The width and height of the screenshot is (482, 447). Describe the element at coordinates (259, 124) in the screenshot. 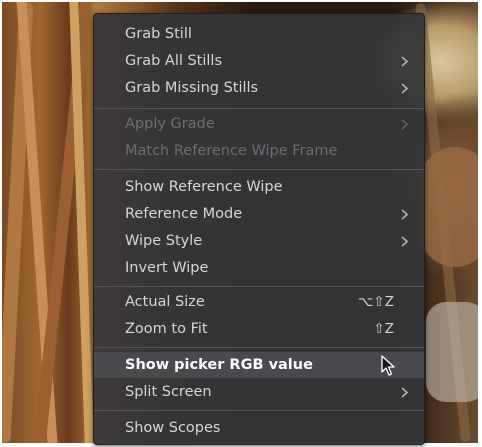

I see `menu-item-apply-grade: Apply Grade` at that location.